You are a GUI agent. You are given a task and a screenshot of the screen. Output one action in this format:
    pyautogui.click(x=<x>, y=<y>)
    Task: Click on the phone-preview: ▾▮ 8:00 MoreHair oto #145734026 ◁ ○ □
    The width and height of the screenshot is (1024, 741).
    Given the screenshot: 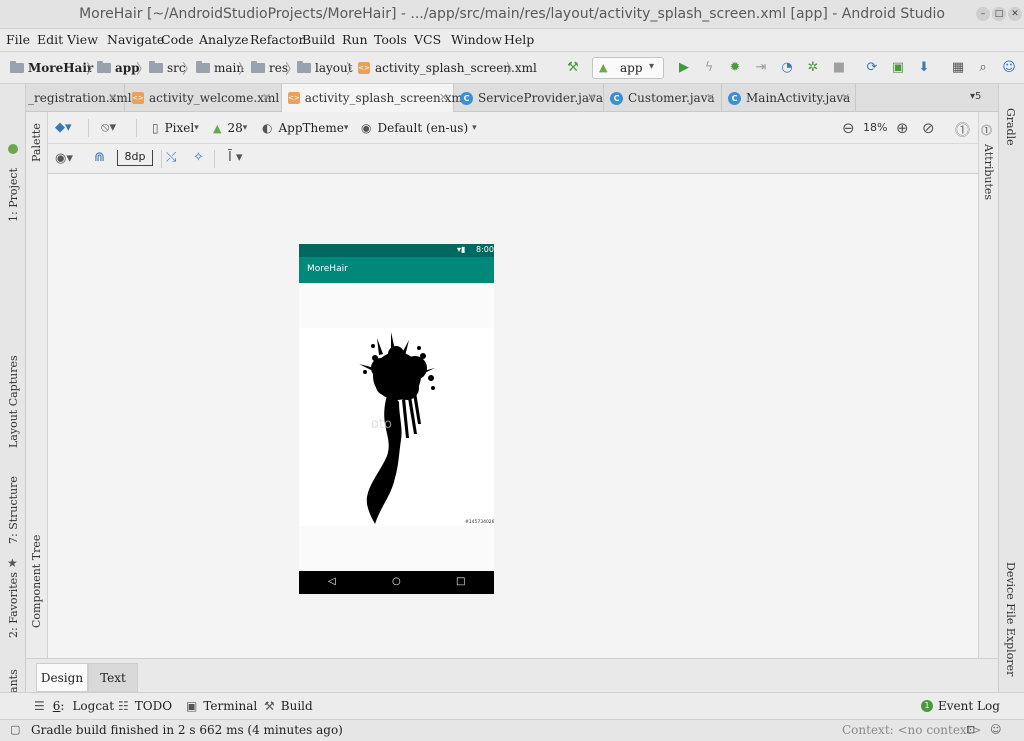 What is the action you would take?
    pyautogui.click(x=397, y=419)
    